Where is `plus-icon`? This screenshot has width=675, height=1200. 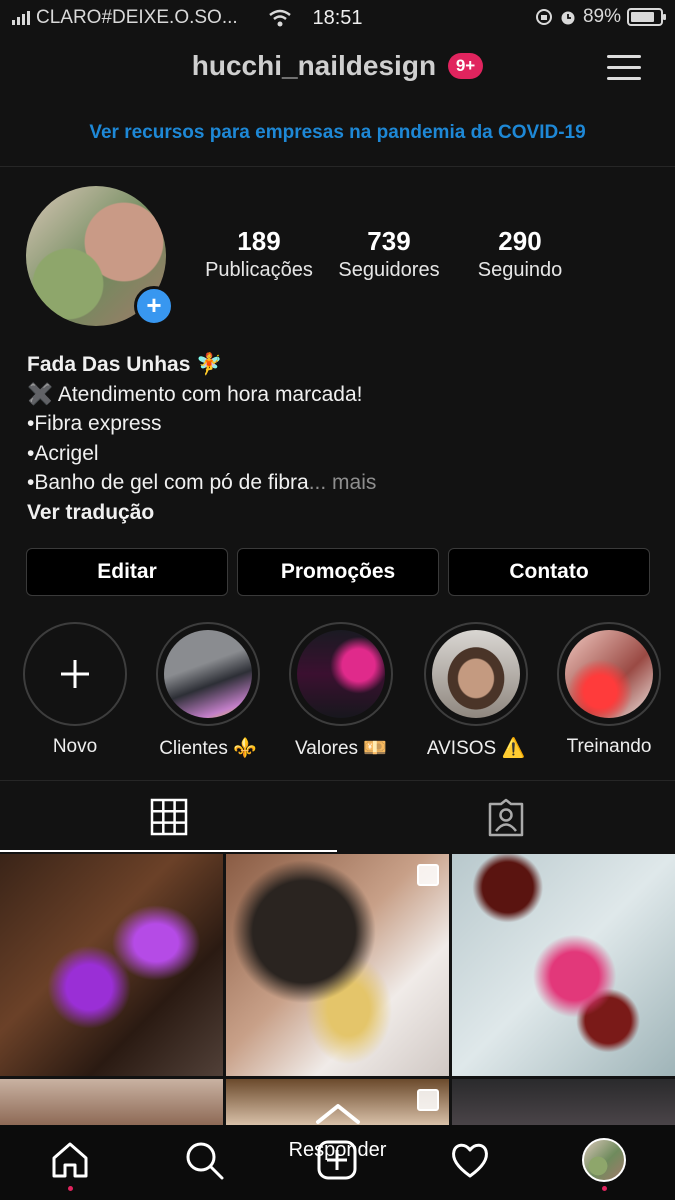
plus-icon is located at coordinates (75, 674).